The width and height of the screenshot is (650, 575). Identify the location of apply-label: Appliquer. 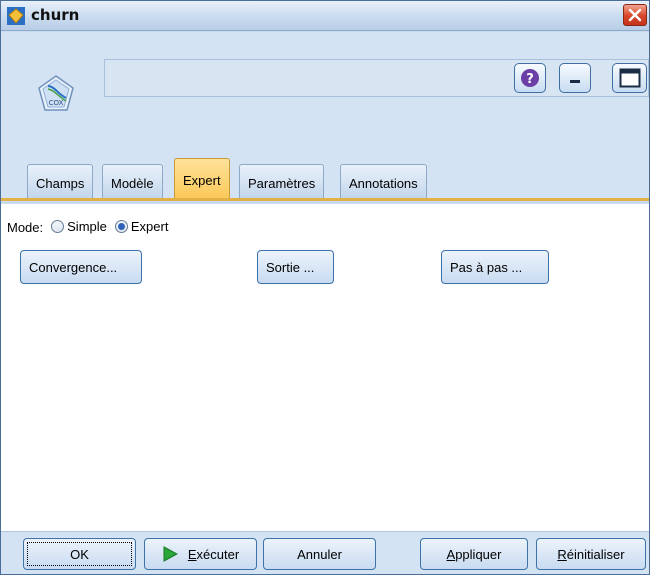
(474, 554).